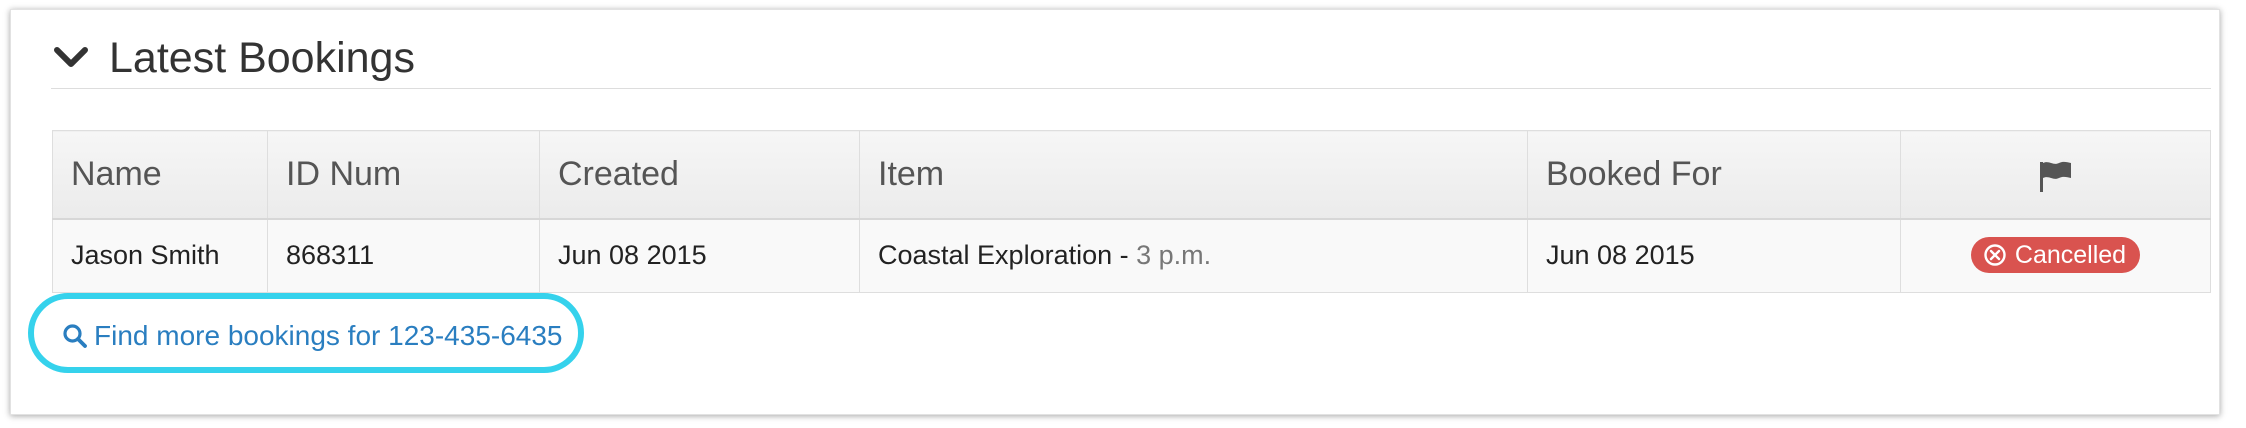 This screenshot has width=2246, height=428. What do you see at coordinates (699, 175) in the screenshot?
I see `column-header-created: Created` at bounding box center [699, 175].